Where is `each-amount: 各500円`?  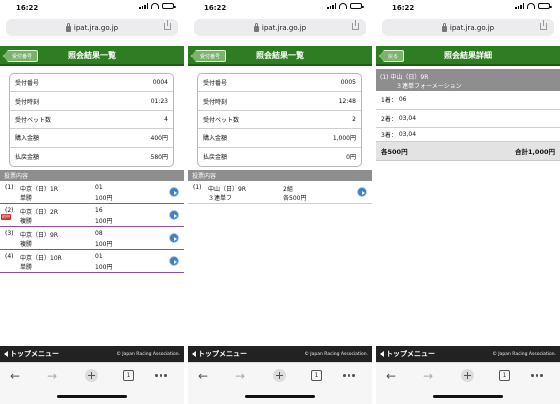 each-amount: 各500円 is located at coordinates (394, 152).